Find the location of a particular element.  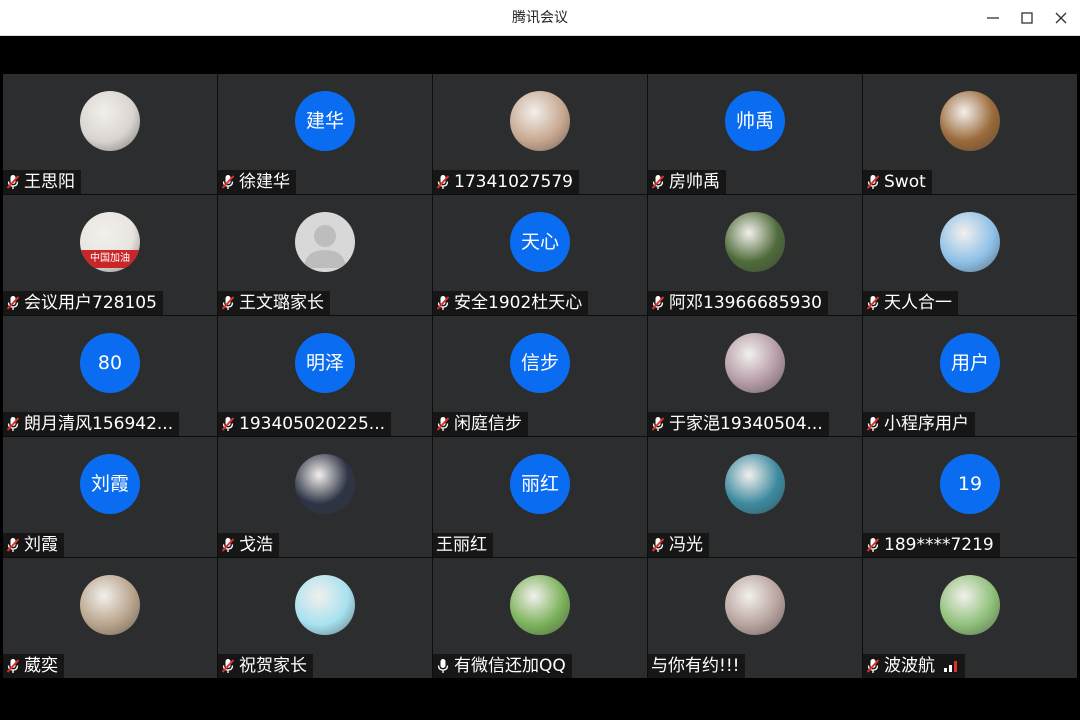

name-tag: 戈浩 is located at coordinates (248, 545).